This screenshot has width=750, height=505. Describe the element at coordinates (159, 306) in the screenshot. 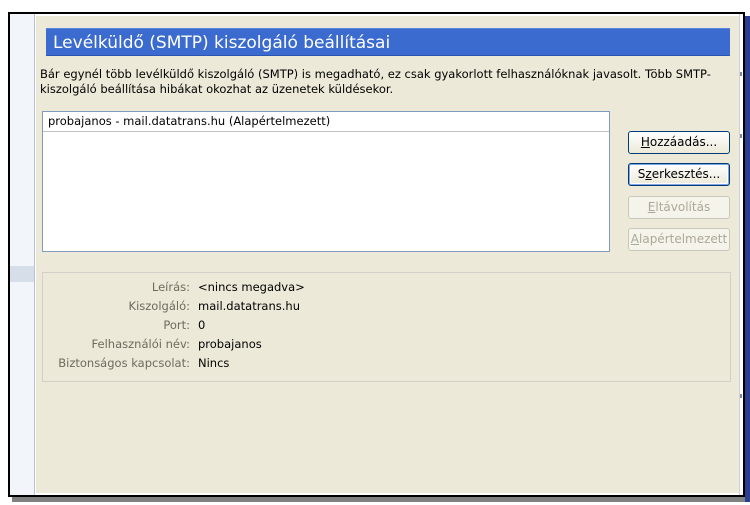

I see `detail-label: Kiszolgáló:` at that location.